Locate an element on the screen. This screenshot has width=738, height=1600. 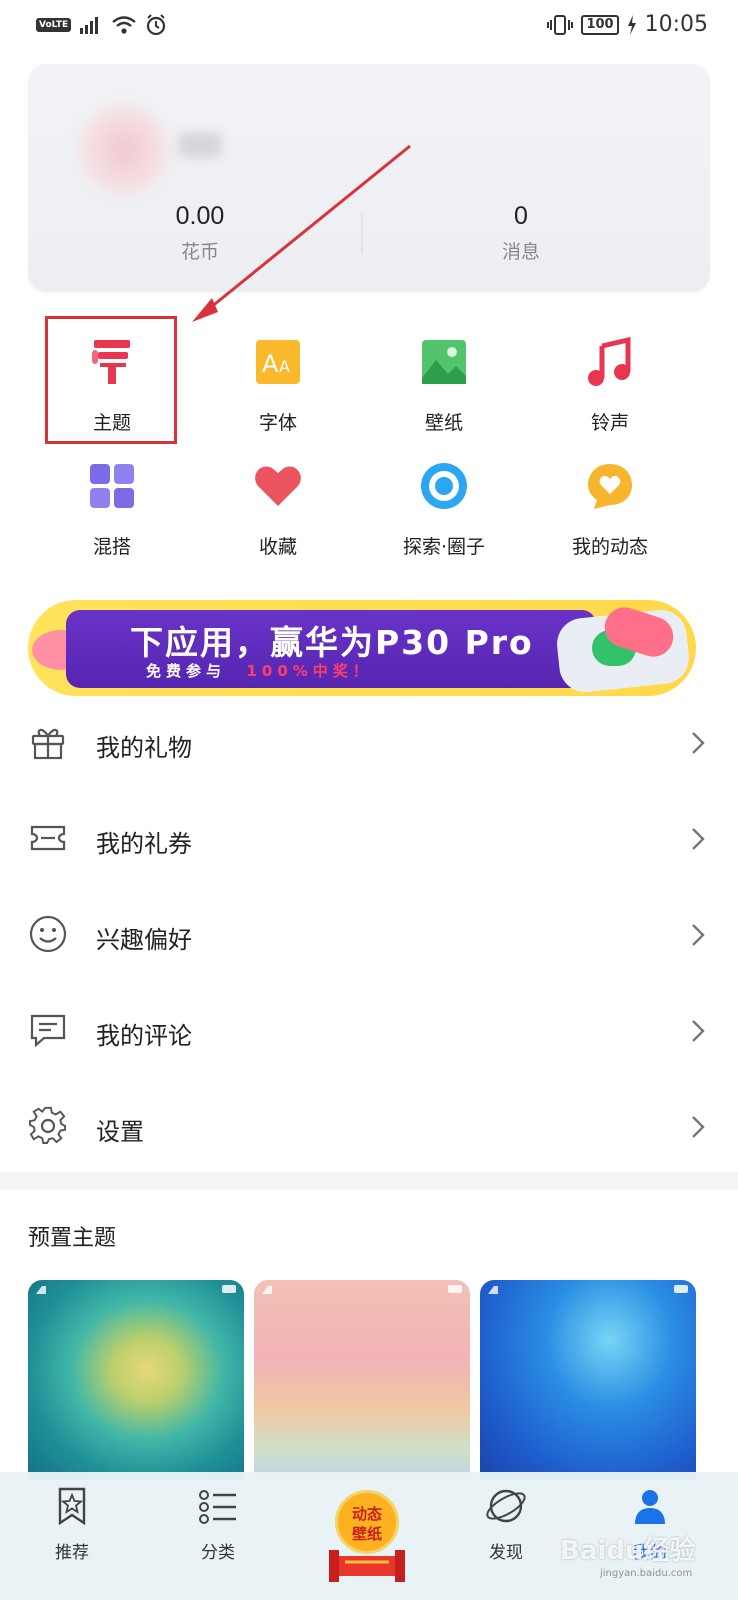
nav-label: 推荐 is located at coordinates (72, 1553).